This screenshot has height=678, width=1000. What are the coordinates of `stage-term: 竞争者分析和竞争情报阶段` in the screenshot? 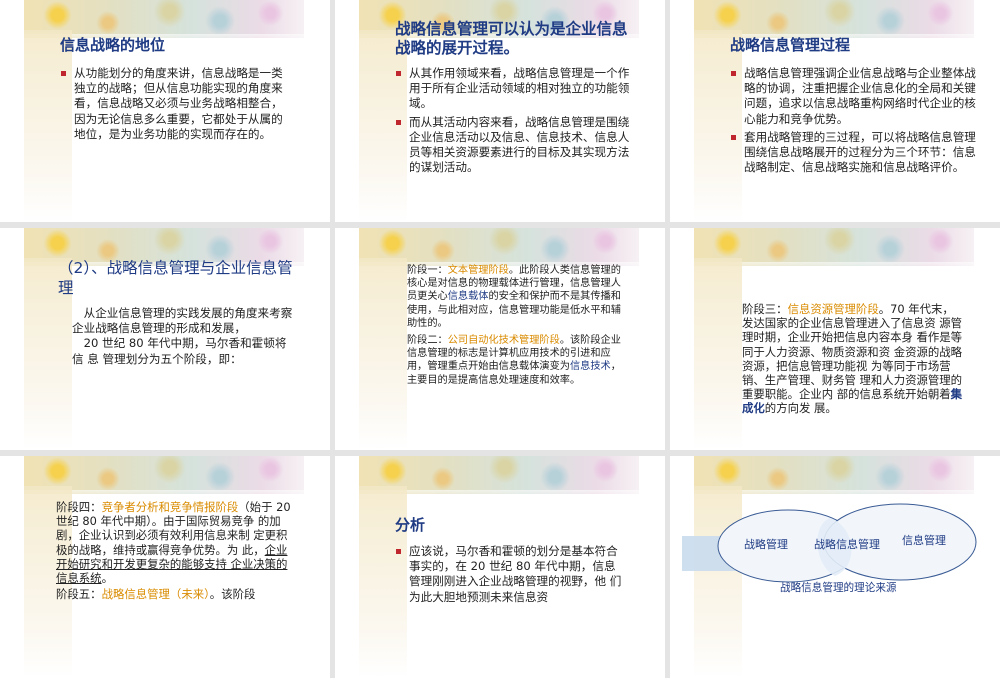 It's located at (170, 507).